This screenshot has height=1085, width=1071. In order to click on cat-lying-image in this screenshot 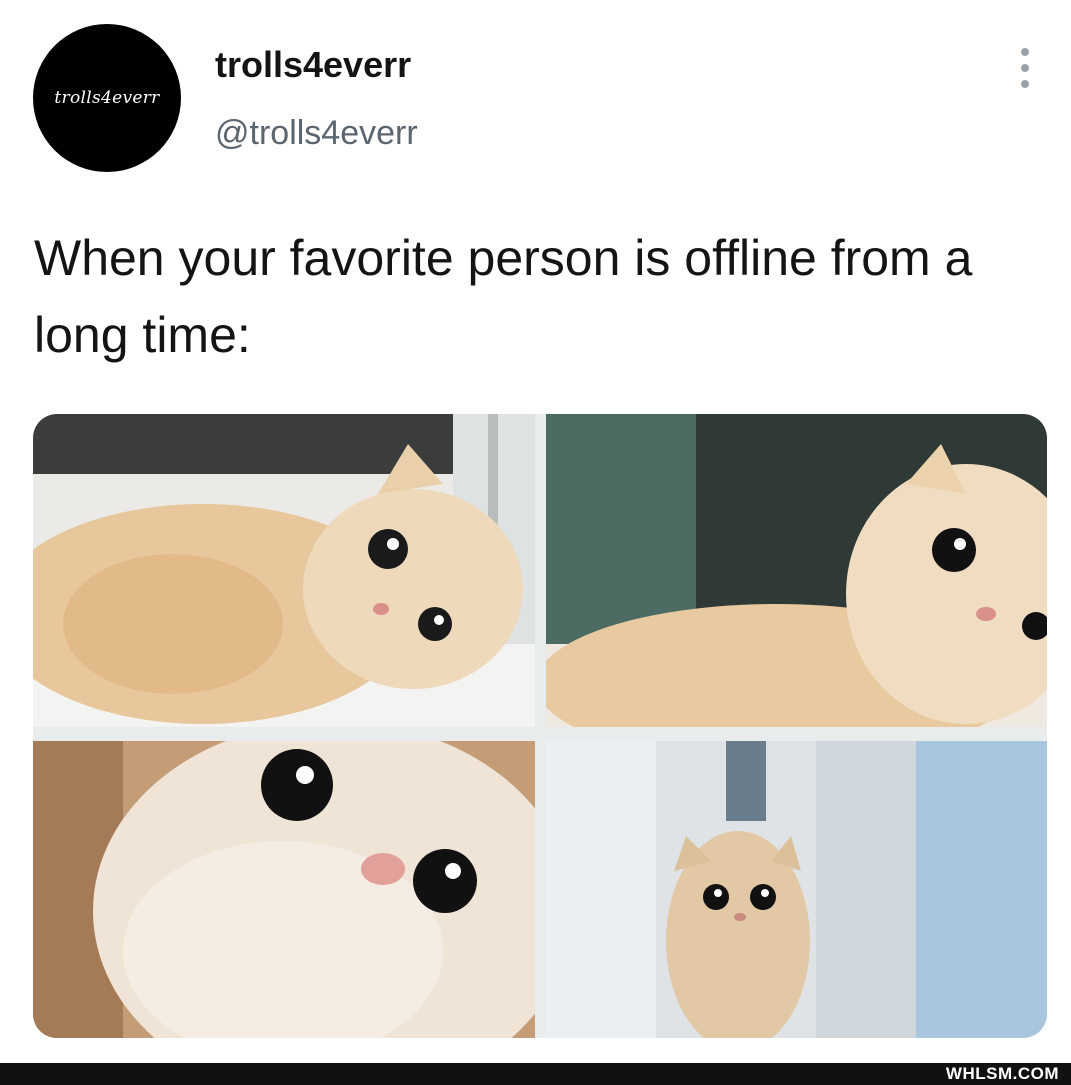, I will do `click(284, 570)`.